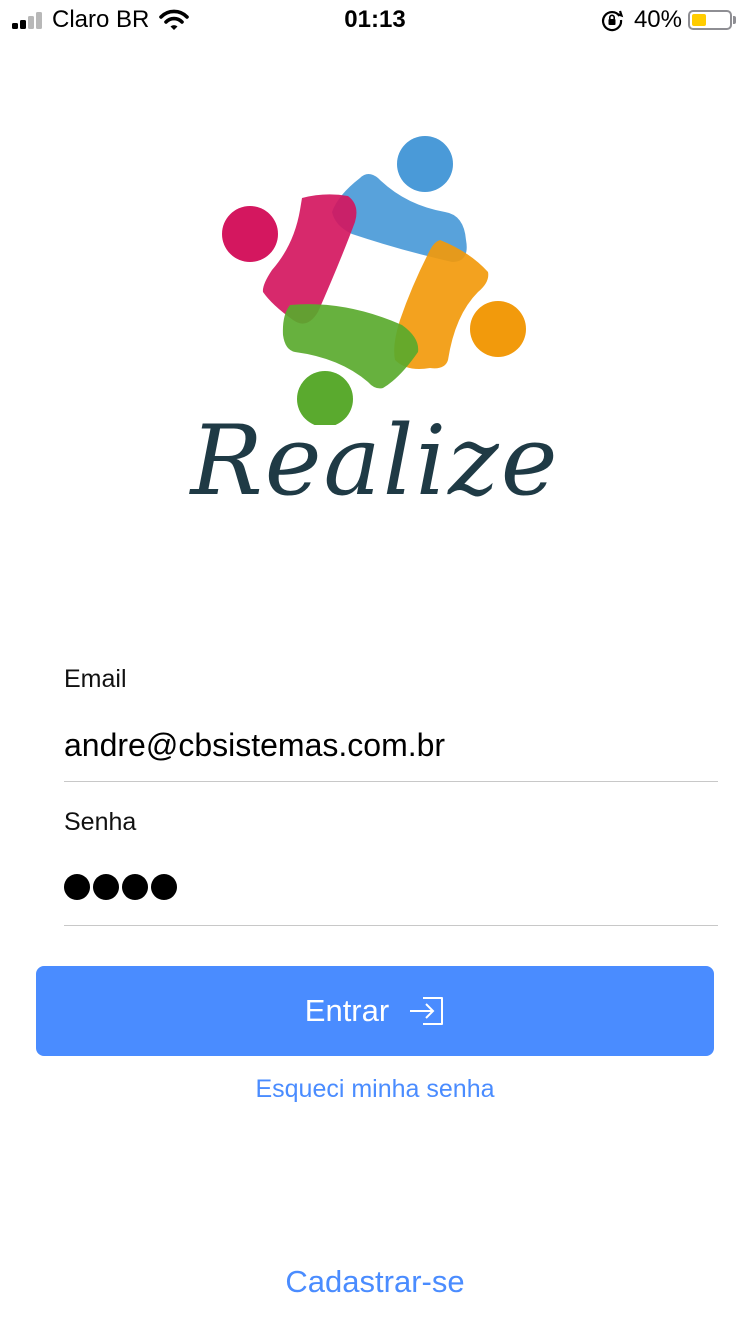 The image size is (750, 1334). I want to click on login-button: Entrar, so click(375, 1011).